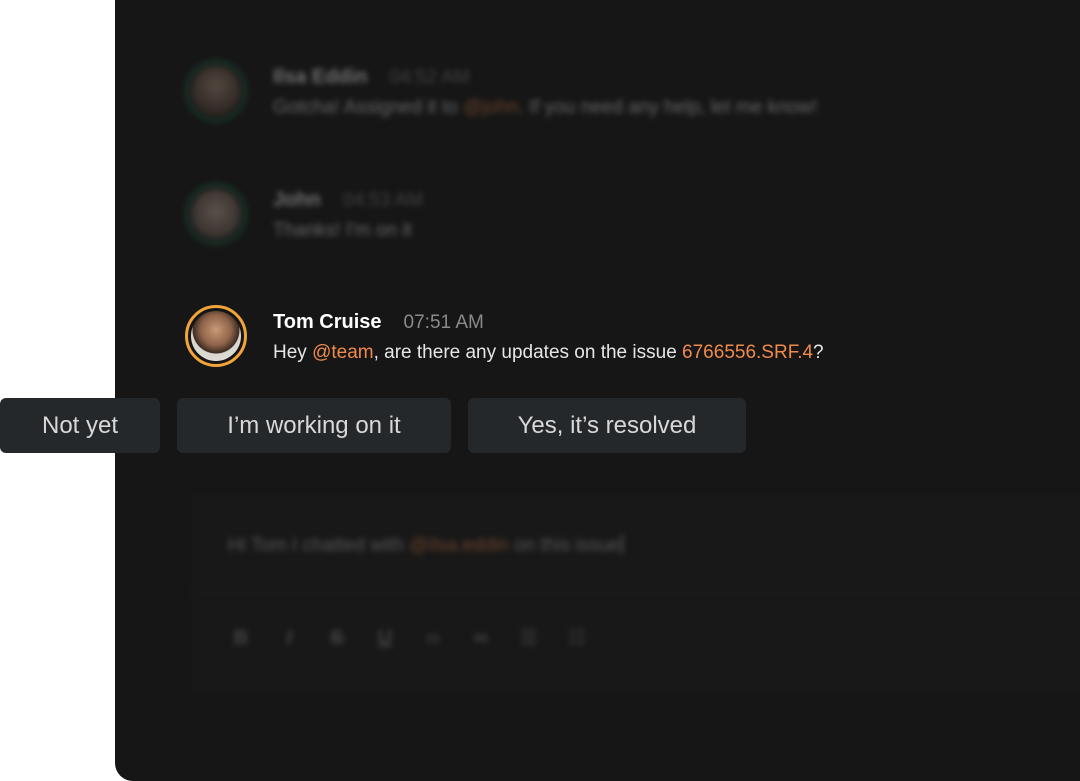 The width and height of the screenshot is (1080, 781). I want to click on underline-icon: U, so click(385, 638).